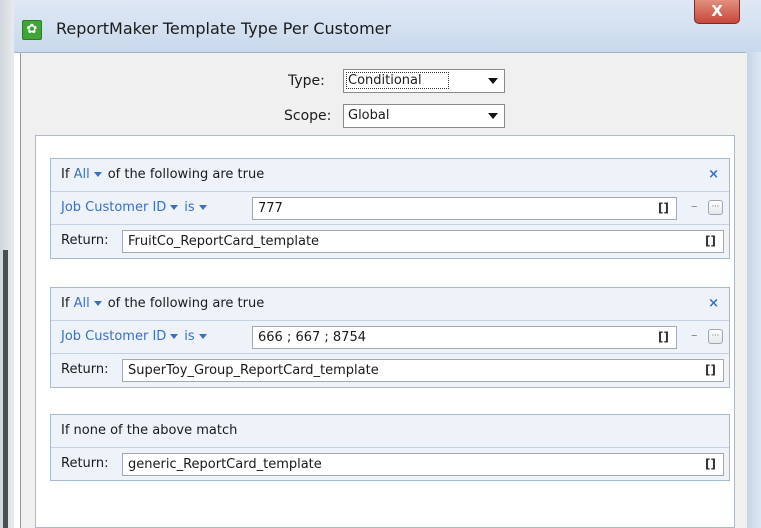  Describe the element at coordinates (306, 81) in the screenshot. I see `type-label: Type:` at that location.